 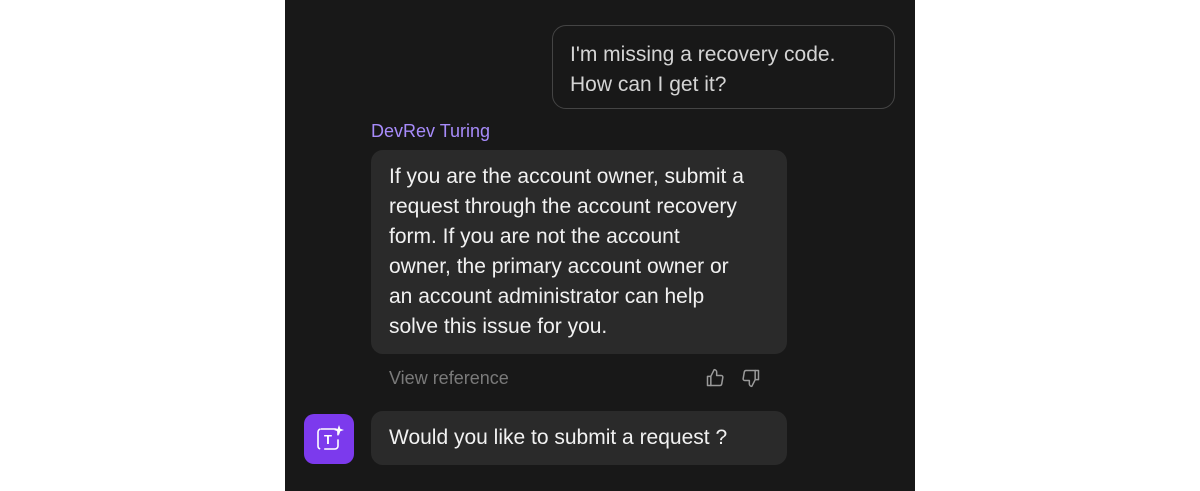 What do you see at coordinates (431, 131) in the screenshot?
I see `bot-name-label: DevRev Turing` at bounding box center [431, 131].